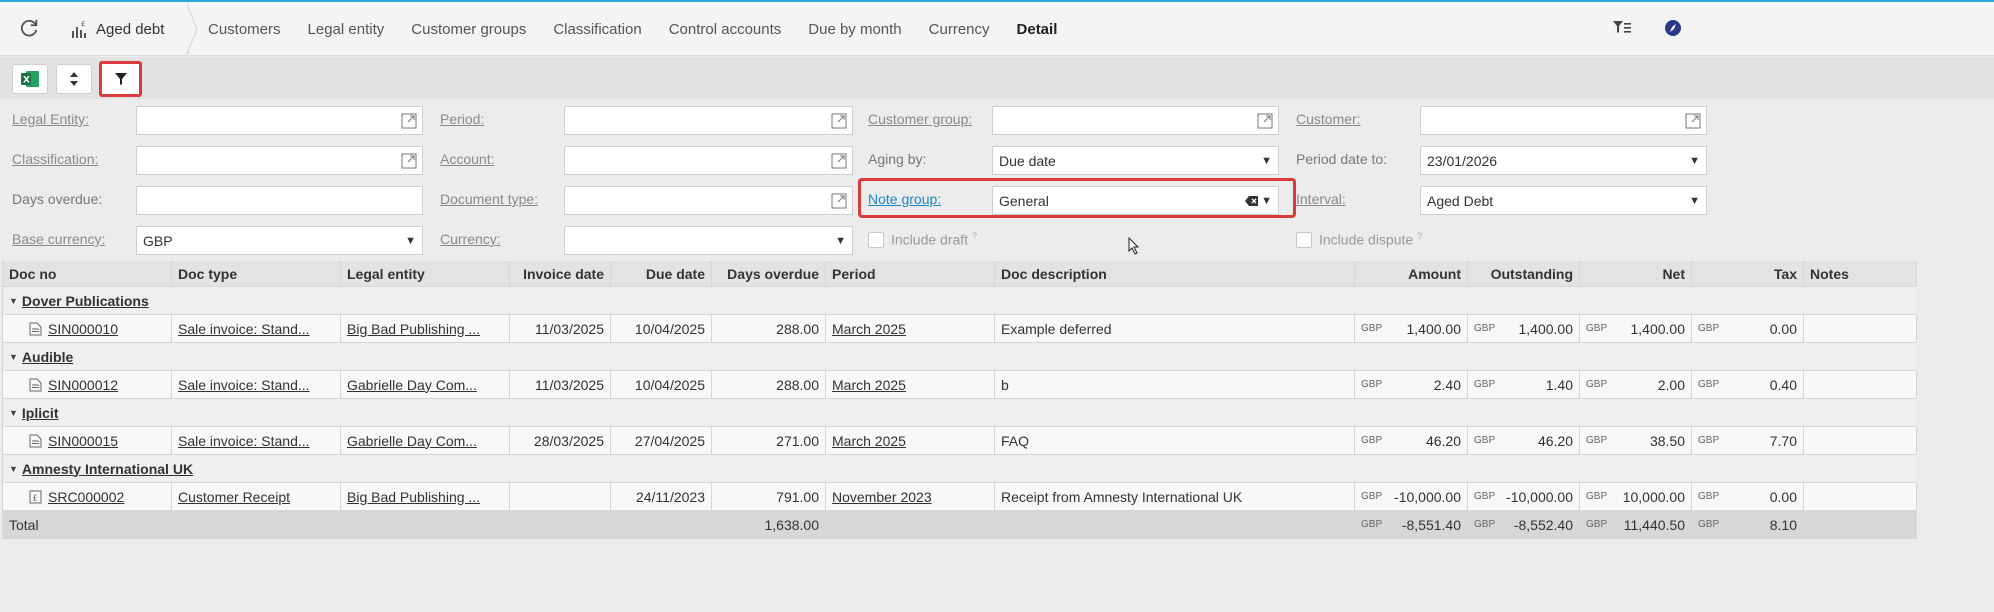 The width and height of the screenshot is (1994, 612). Describe the element at coordinates (1748, 273) in the screenshot. I see `column-header-tax: Tax` at that location.